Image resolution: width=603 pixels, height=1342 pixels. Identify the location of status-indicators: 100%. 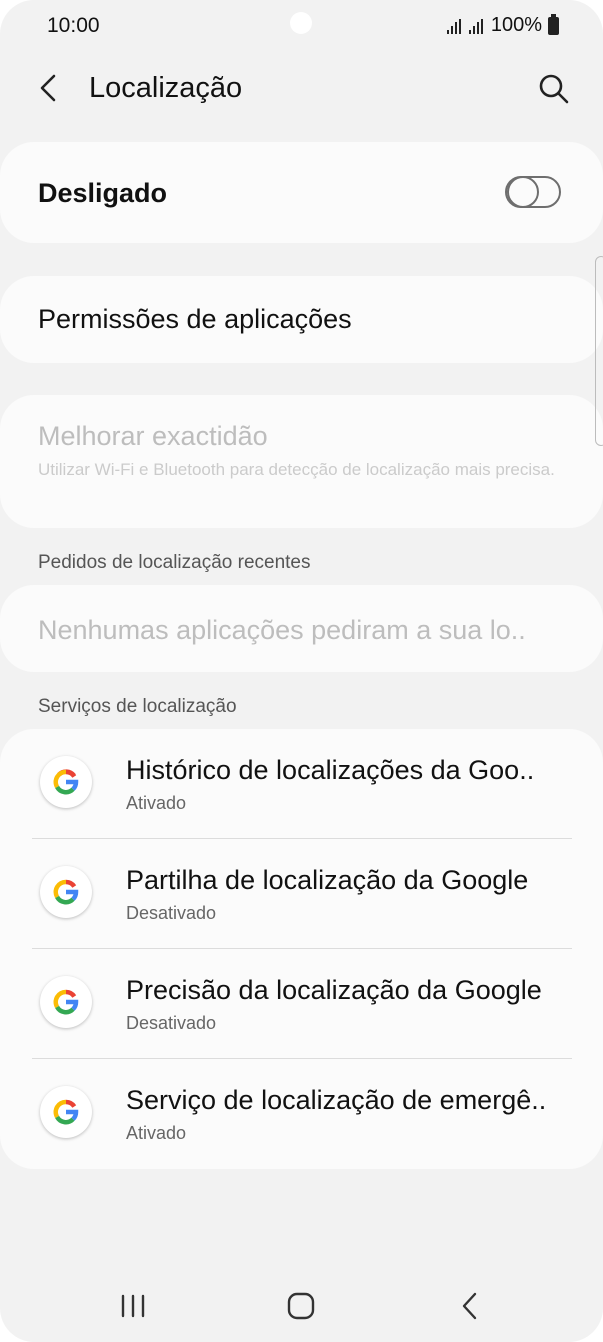
(502, 25).